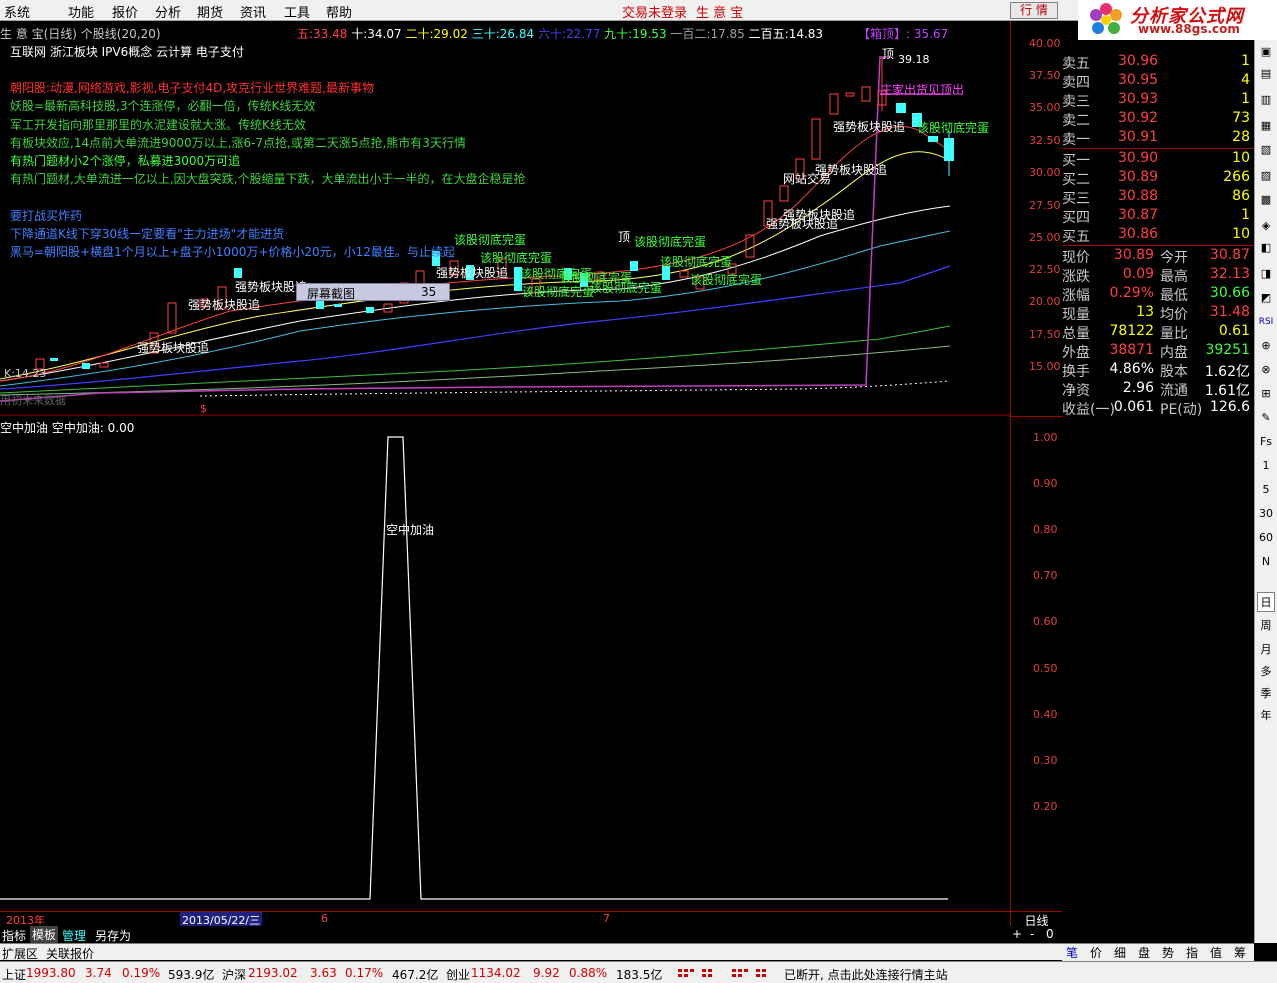  What do you see at coordinates (1266, 602) in the screenshot?
I see `sidebar-period-active: 日` at bounding box center [1266, 602].